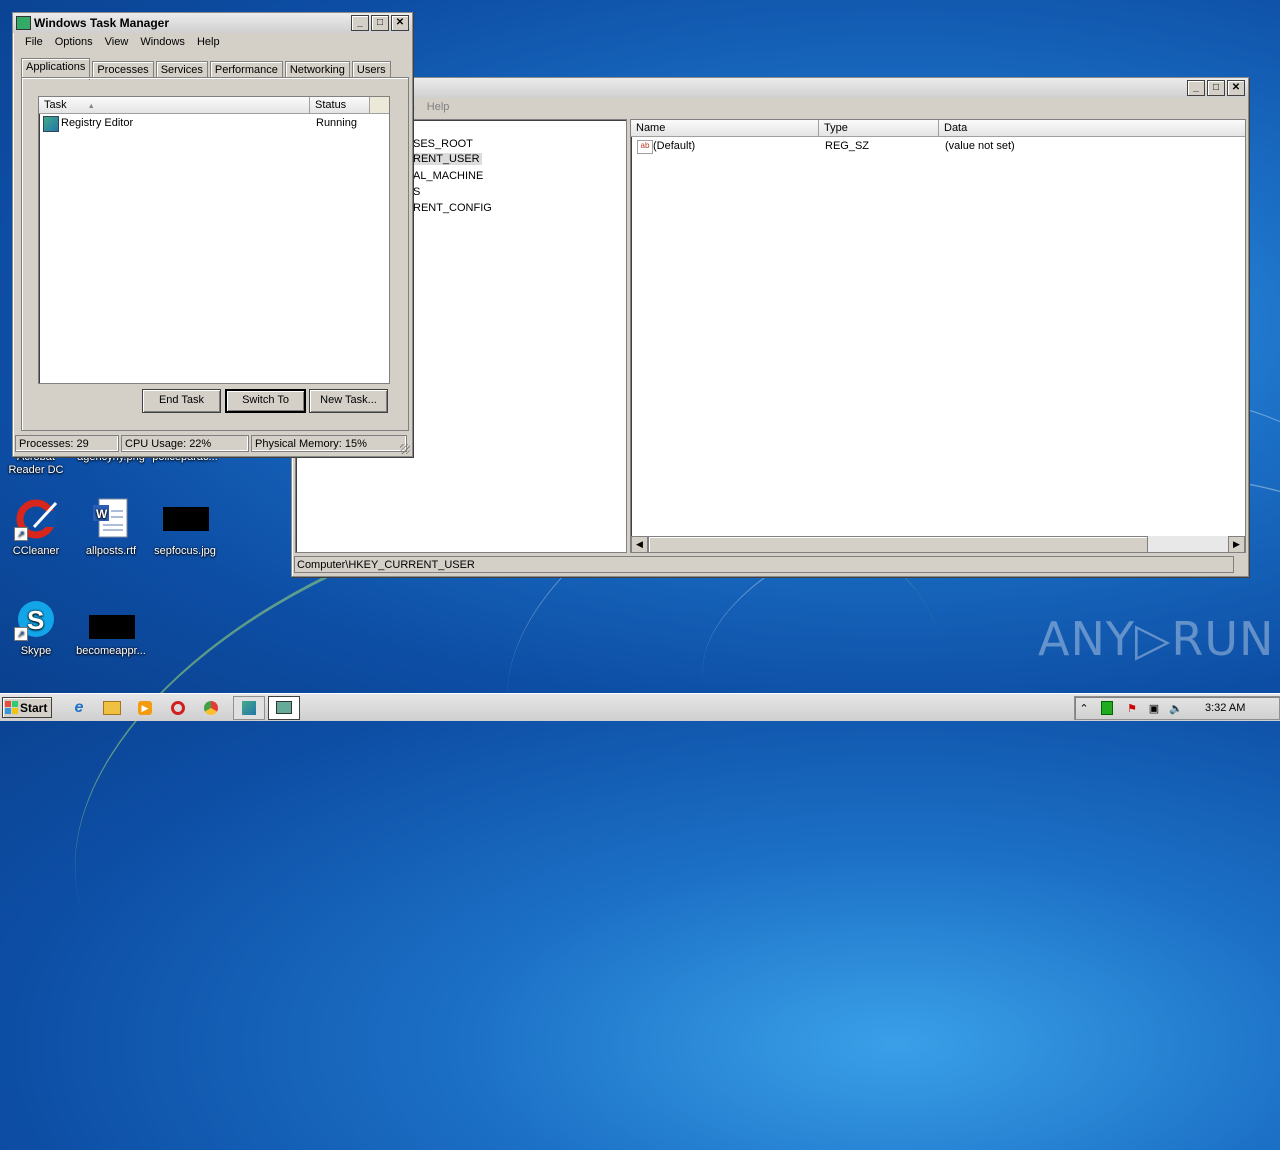 Image resolution: width=1280 pixels, height=1150 pixels. What do you see at coordinates (185, 551) in the screenshot?
I see `desktop-icon-label: sepfocus.jpg` at bounding box center [185, 551].